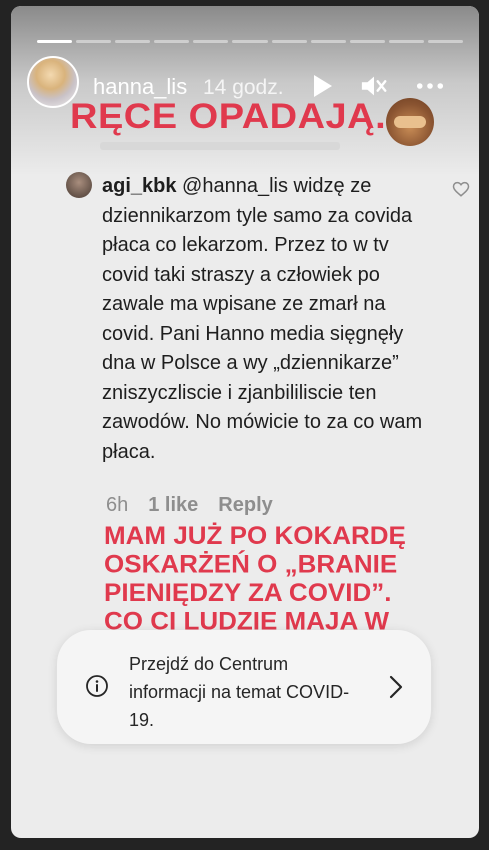  What do you see at coordinates (322, 86) in the screenshot?
I see `play-icon` at bounding box center [322, 86].